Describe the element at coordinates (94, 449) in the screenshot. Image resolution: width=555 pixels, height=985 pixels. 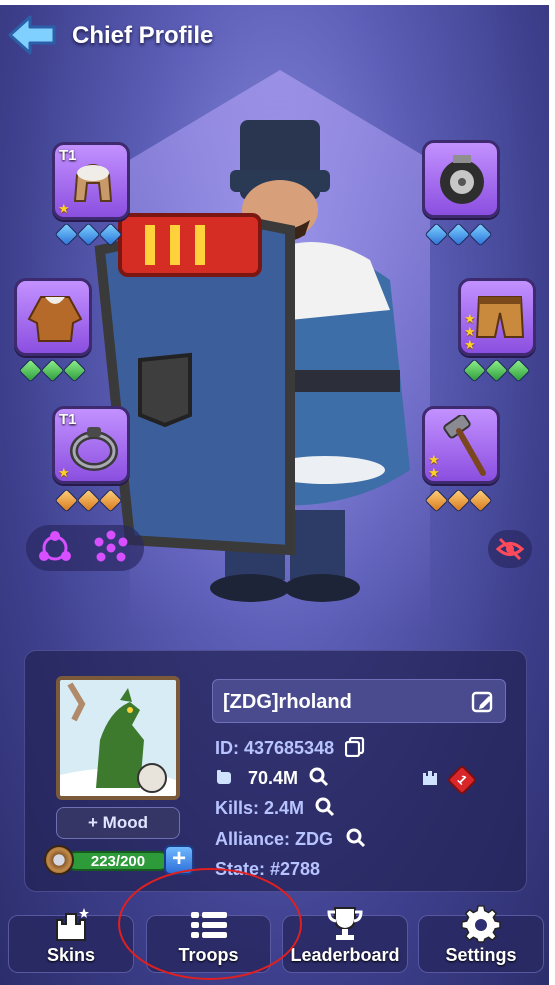
I see `ring-icon` at that location.